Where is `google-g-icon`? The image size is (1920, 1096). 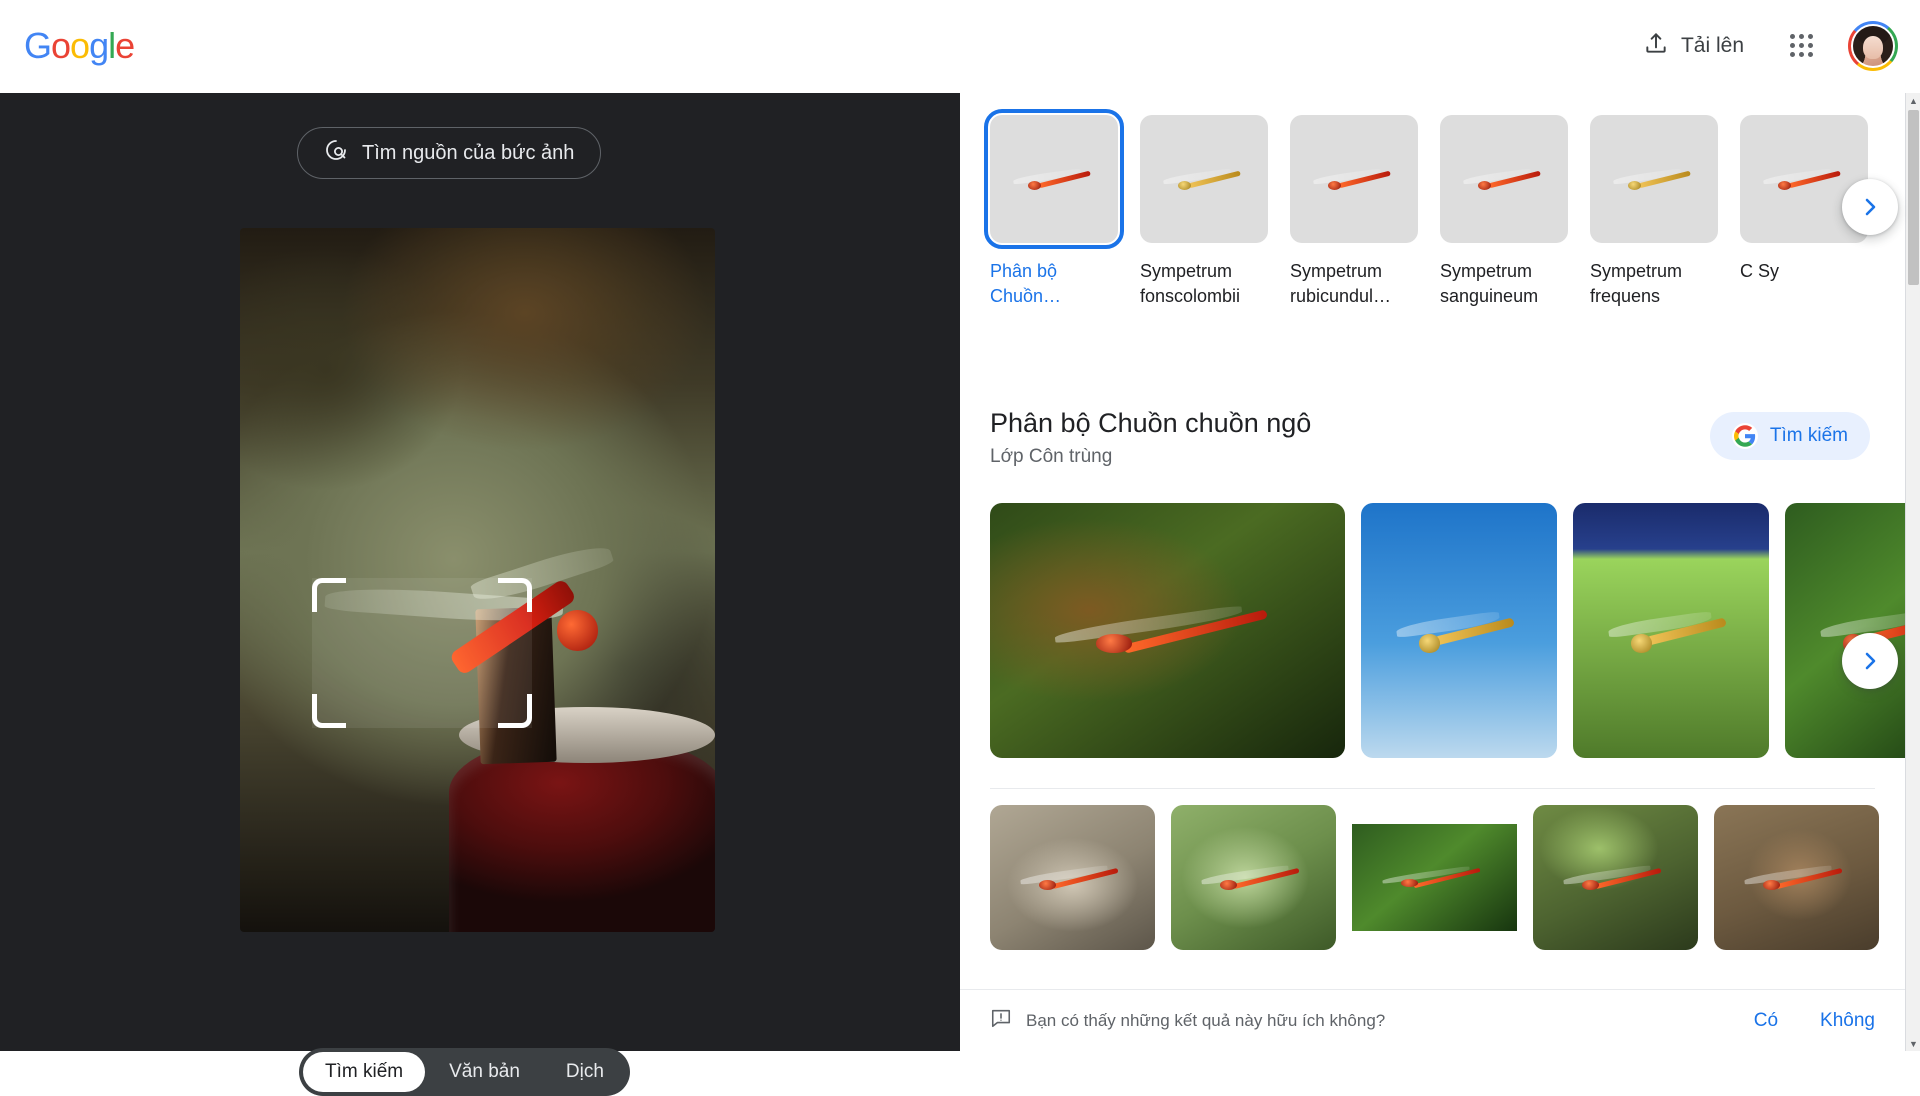
google-g-icon is located at coordinates (1744, 436).